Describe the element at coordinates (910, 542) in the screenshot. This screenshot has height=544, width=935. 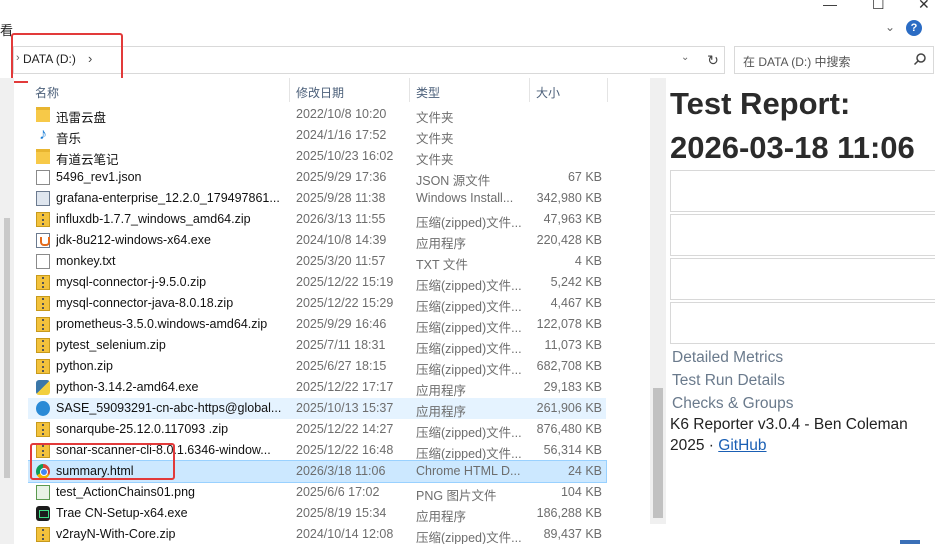
I see `preview-scroll-indicator` at that location.